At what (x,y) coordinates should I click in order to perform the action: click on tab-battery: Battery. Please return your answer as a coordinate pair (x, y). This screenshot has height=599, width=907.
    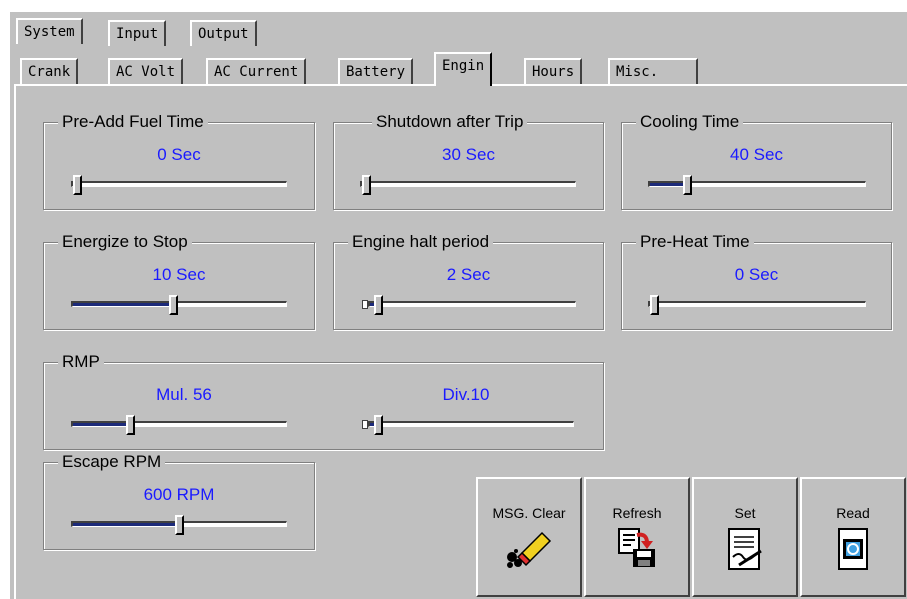
    Looking at the image, I should click on (376, 71).